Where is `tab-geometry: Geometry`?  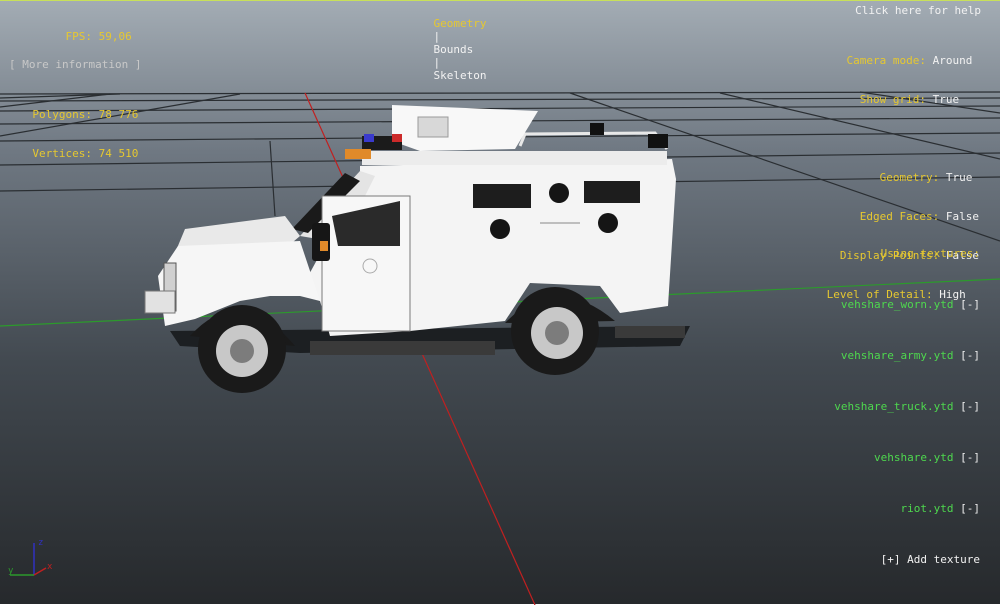 tab-geometry: Geometry is located at coordinates (460, 23).